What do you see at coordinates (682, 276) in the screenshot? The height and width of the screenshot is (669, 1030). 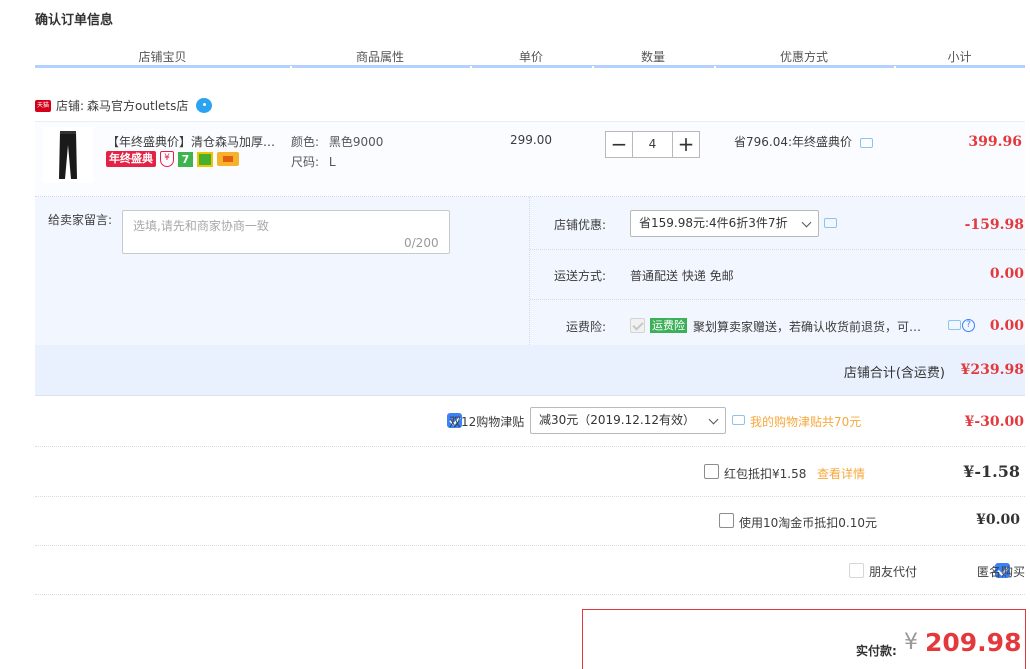 I see `shipping-value: 普通配送 快递 免邮` at bounding box center [682, 276].